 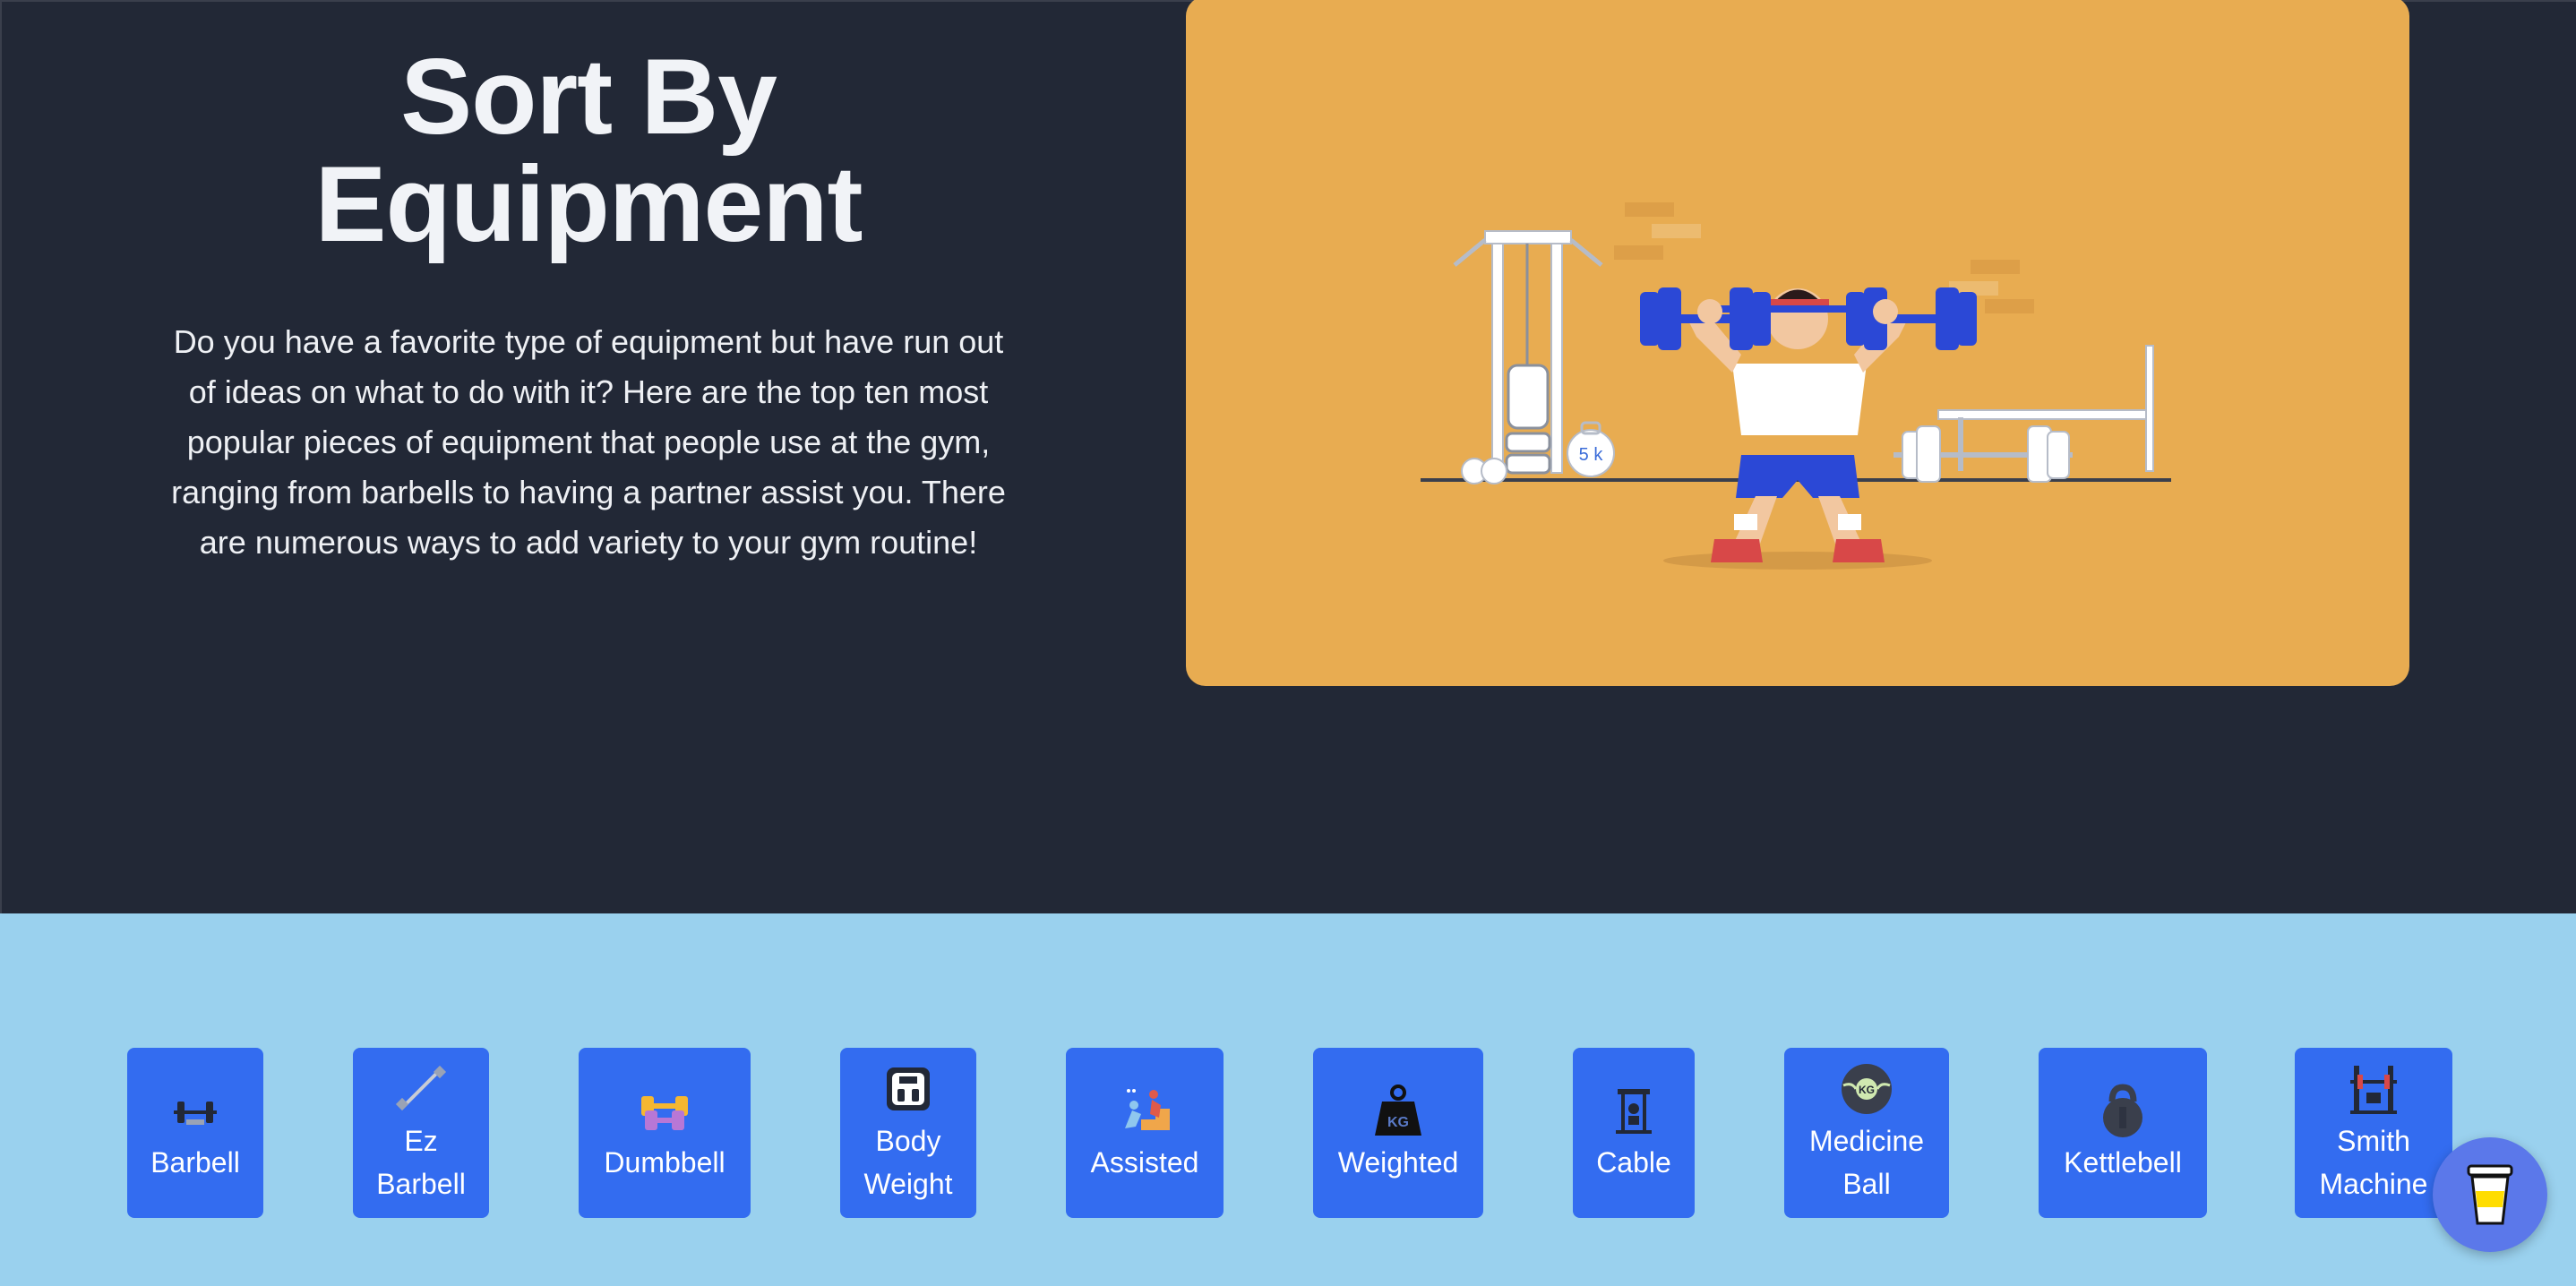 I want to click on equipment-card-medicine-ball: KG Medicine Ball, so click(x=1866, y=1133).